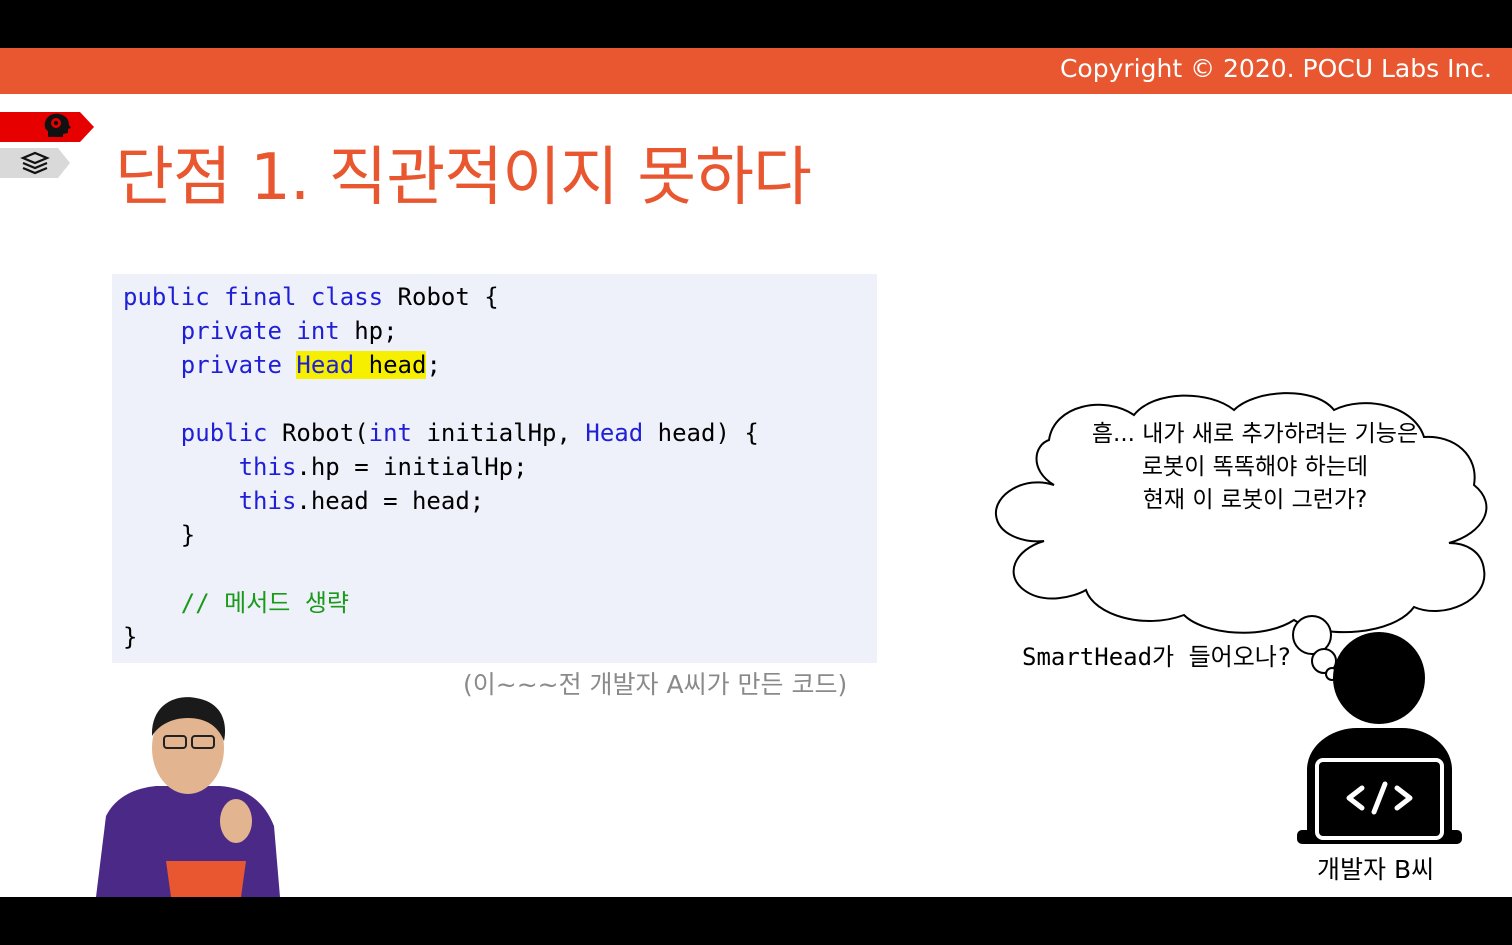  I want to click on video-letterbox-bottom, so click(756, 921).